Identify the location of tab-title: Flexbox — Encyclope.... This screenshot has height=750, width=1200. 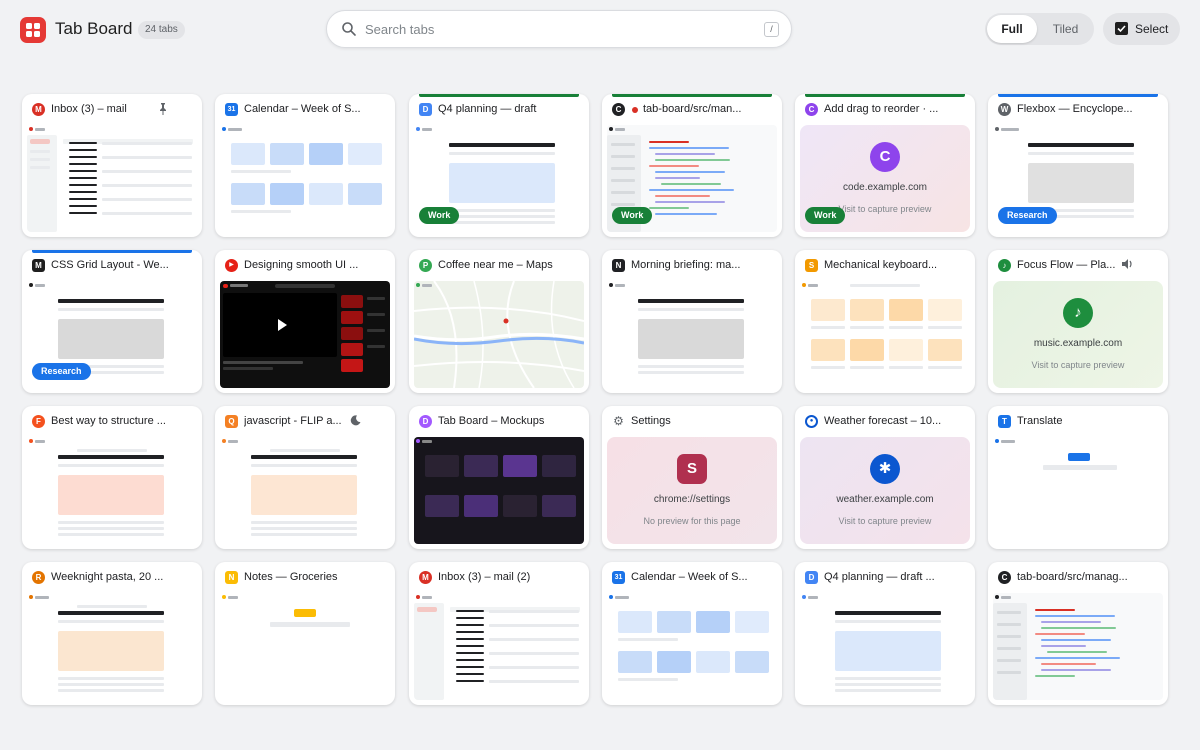
(1075, 109).